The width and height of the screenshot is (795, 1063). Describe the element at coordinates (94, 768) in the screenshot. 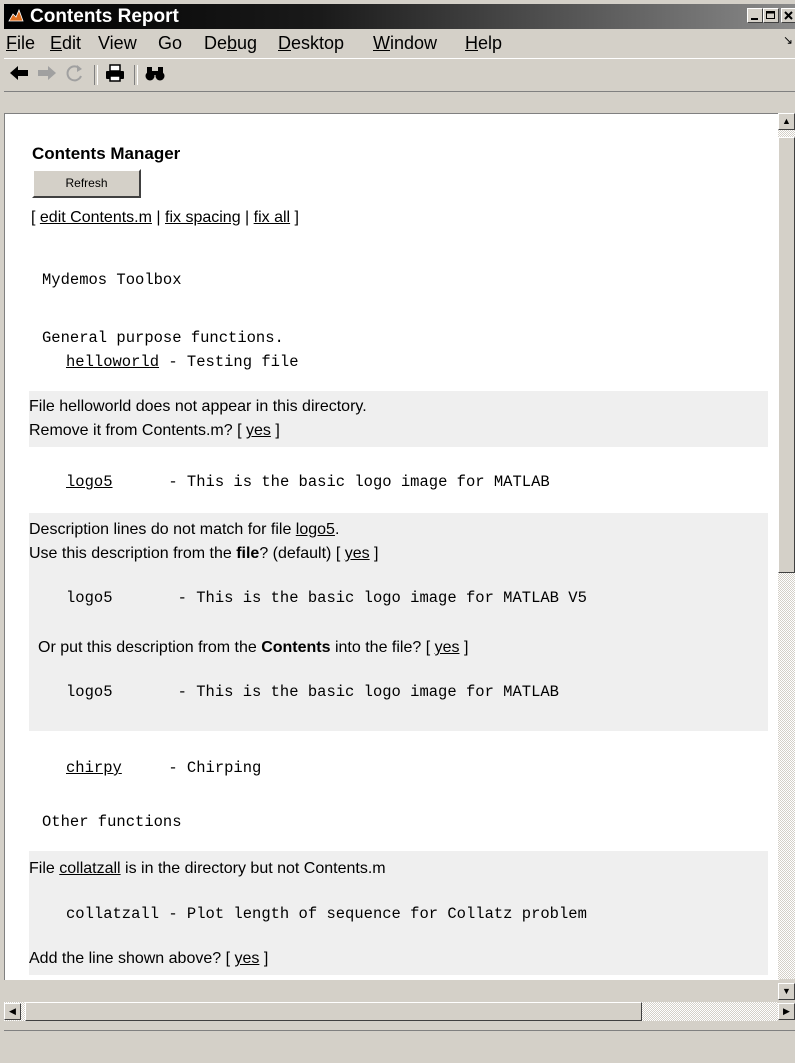

I see `chirpy-link: chirpy` at that location.